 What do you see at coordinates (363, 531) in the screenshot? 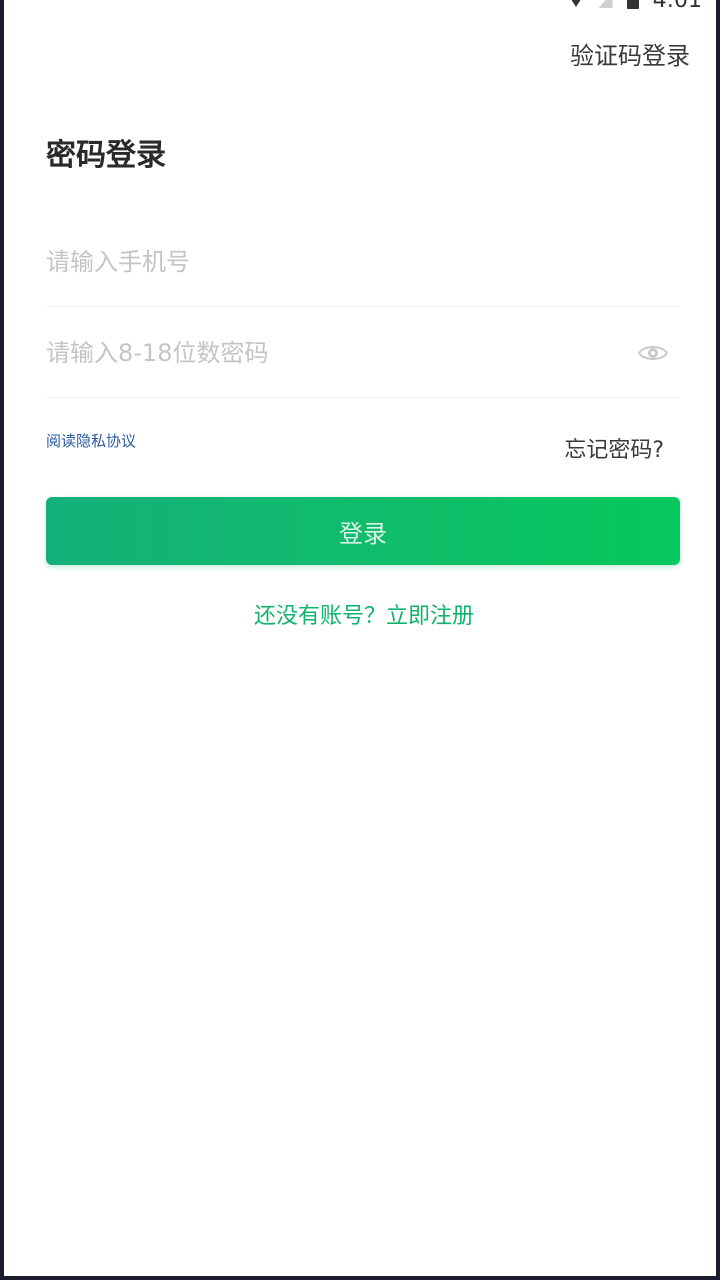
I see `login-button: 登录` at bounding box center [363, 531].